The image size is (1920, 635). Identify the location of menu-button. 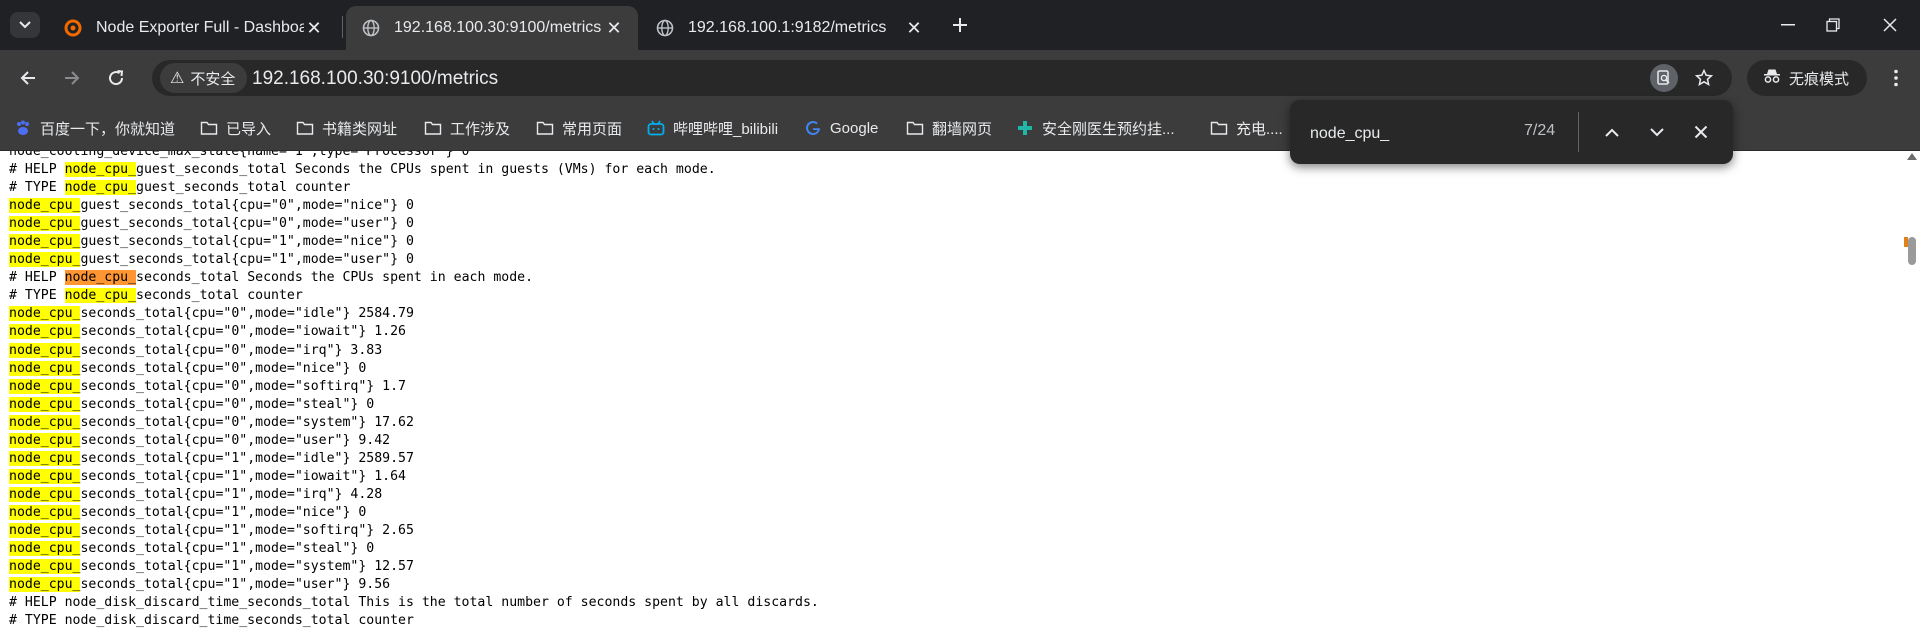
(1896, 78).